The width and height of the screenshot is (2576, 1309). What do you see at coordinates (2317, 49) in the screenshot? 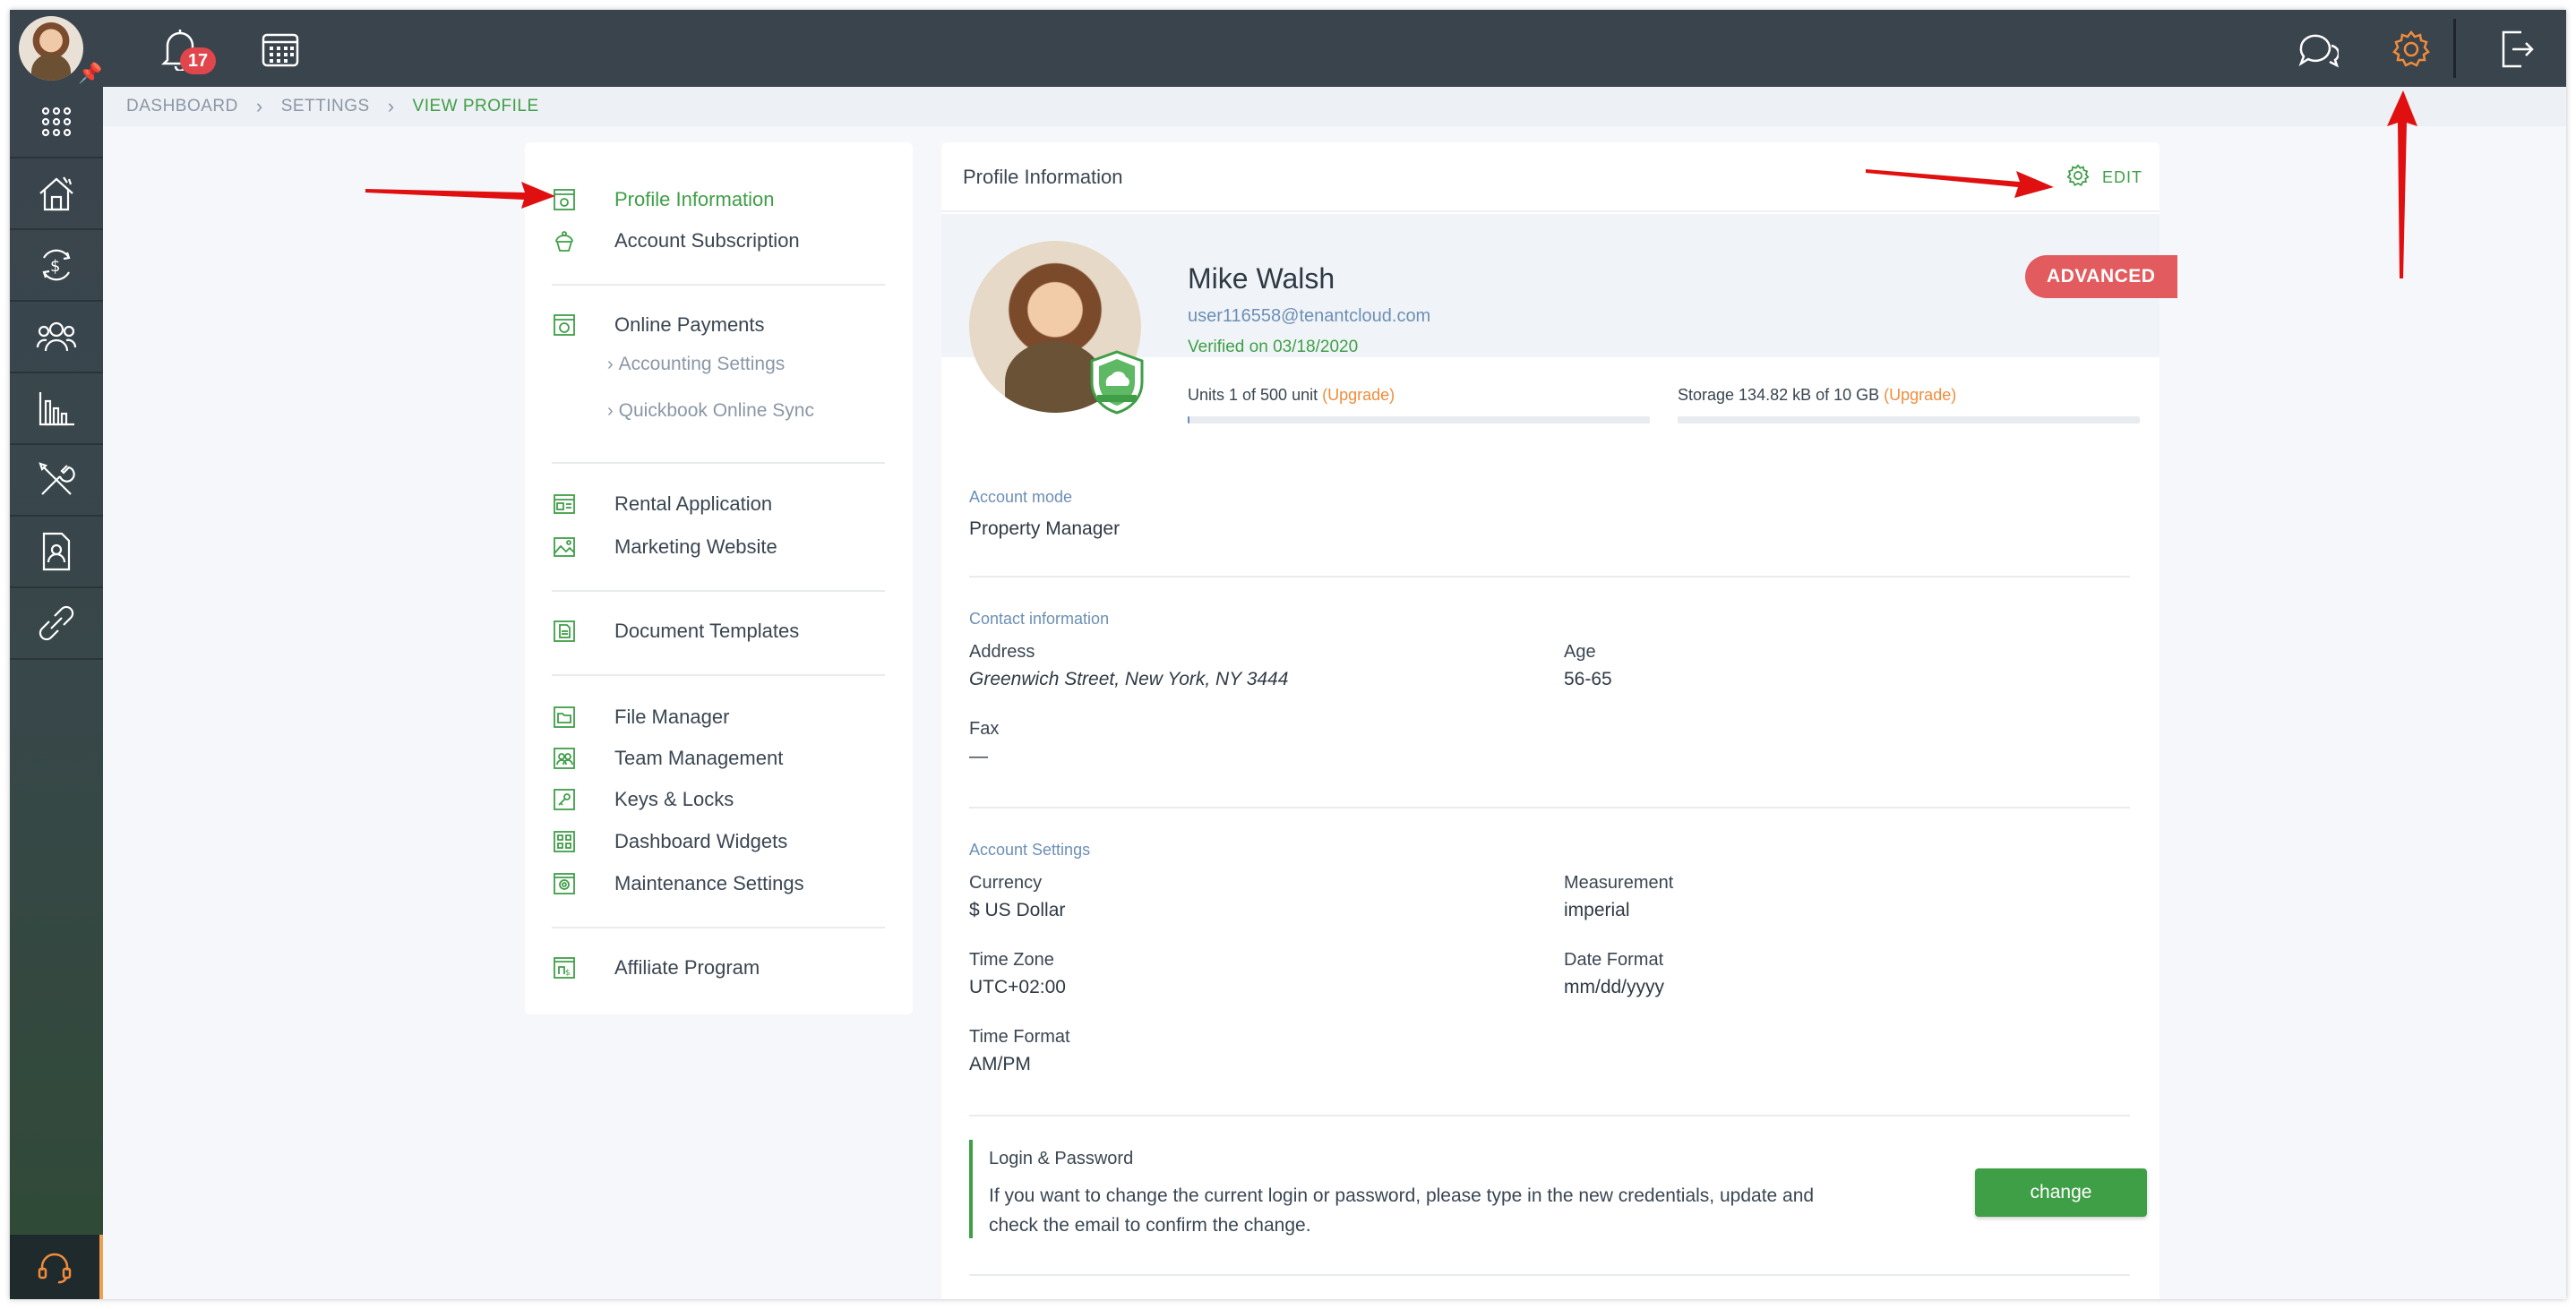
I see `chat-icon` at bounding box center [2317, 49].